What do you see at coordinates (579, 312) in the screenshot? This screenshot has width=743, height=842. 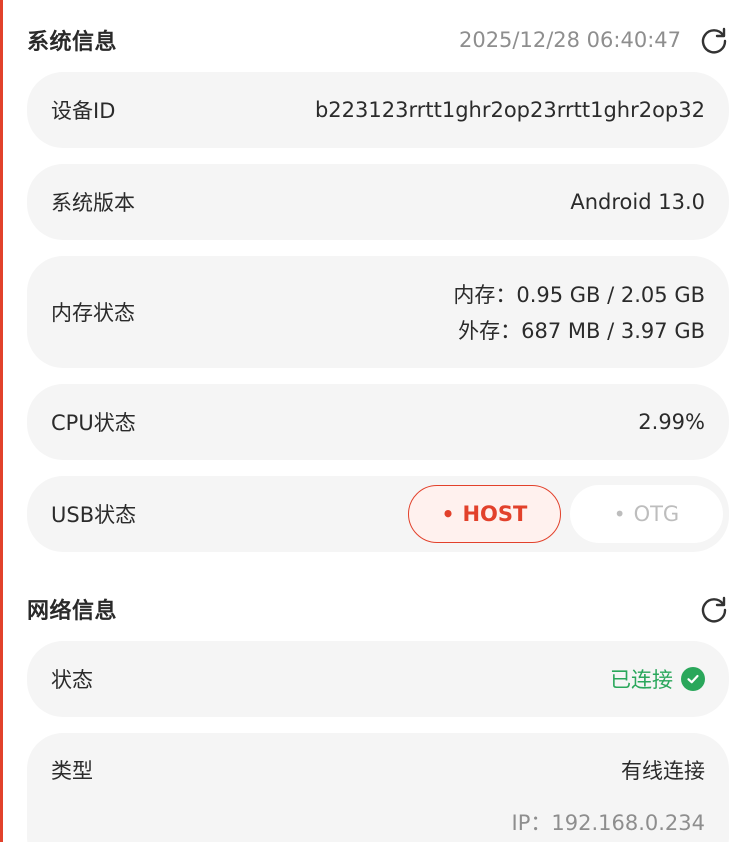 I see `memory-values: 内存：0.95 GB / 2.05 GB 外存：687 MB / 3.97 GB` at bounding box center [579, 312].